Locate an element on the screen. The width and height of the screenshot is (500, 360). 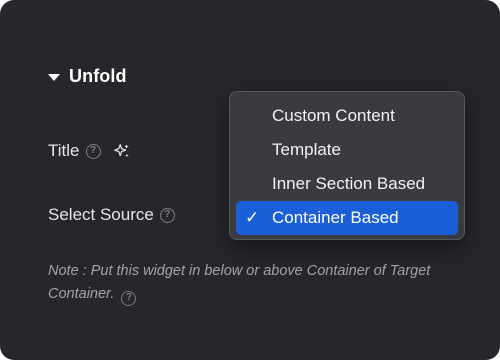
option-label: Inner Section Based is located at coordinates (349, 183).